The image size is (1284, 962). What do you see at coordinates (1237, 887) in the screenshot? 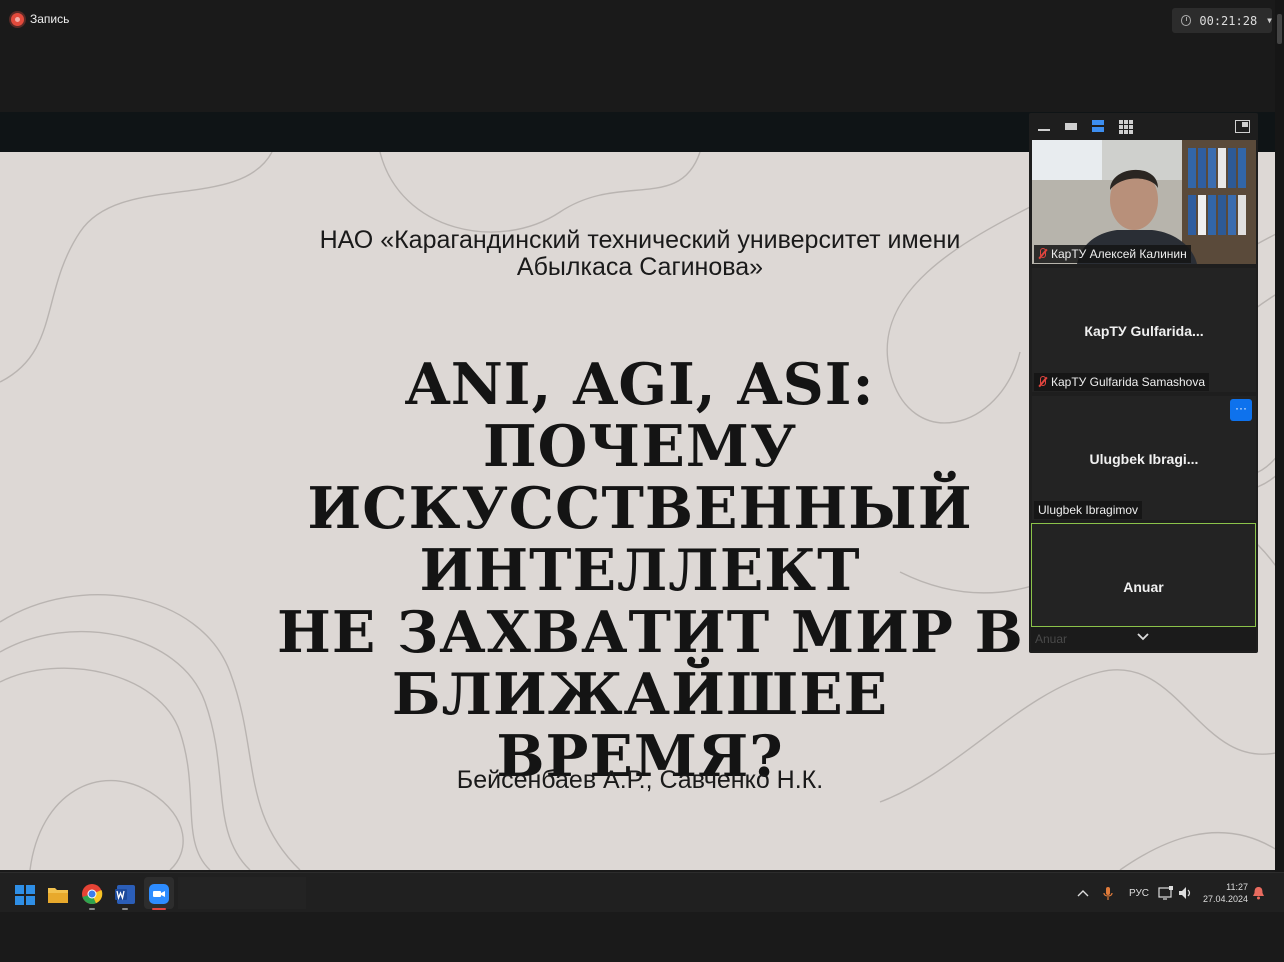
I see `clock-time: 11:27` at bounding box center [1237, 887].